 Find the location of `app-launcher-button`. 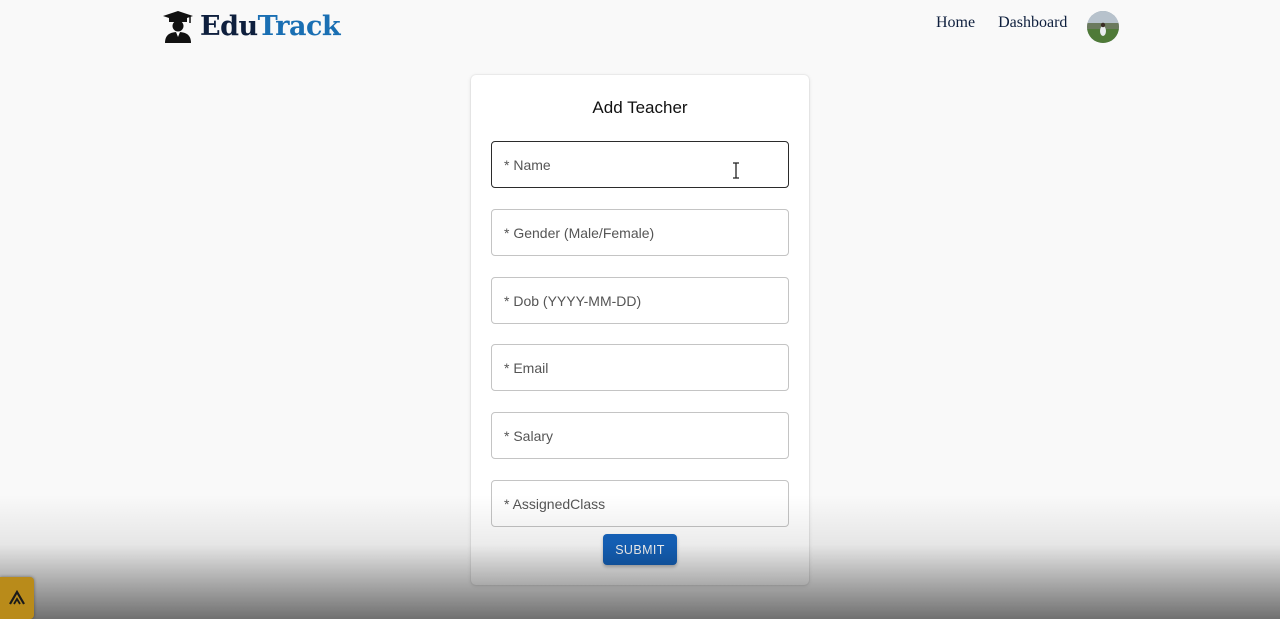

app-launcher-button is located at coordinates (17, 598).